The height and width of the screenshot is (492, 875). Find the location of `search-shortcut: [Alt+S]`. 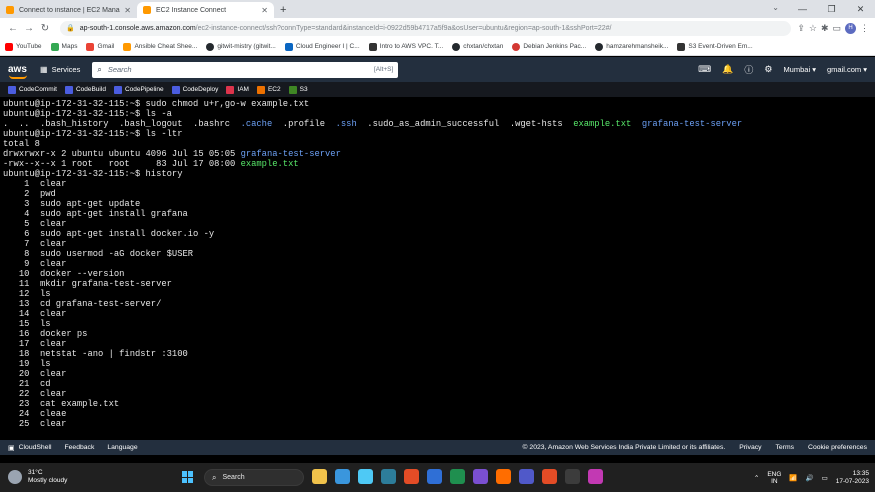

search-shortcut: [Alt+S] is located at coordinates (383, 69).